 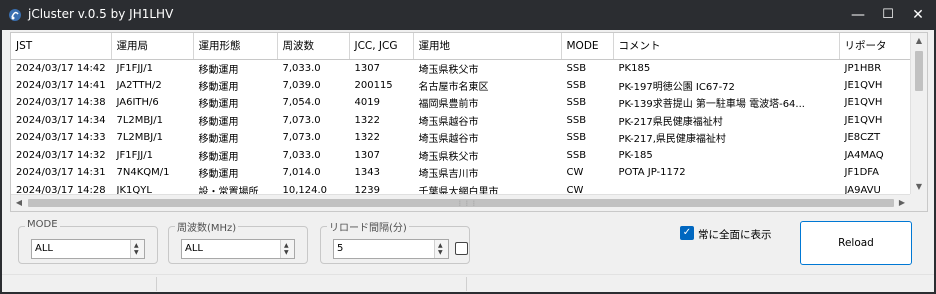 What do you see at coordinates (391, 249) in the screenshot?
I see `reload-interval-input: 5 ▲ ▼` at bounding box center [391, 249].